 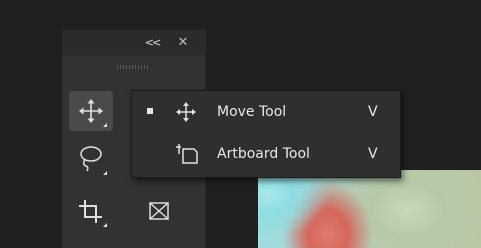 I want to click on tools-panel-header: << ✕, so click(x=134, y=43).